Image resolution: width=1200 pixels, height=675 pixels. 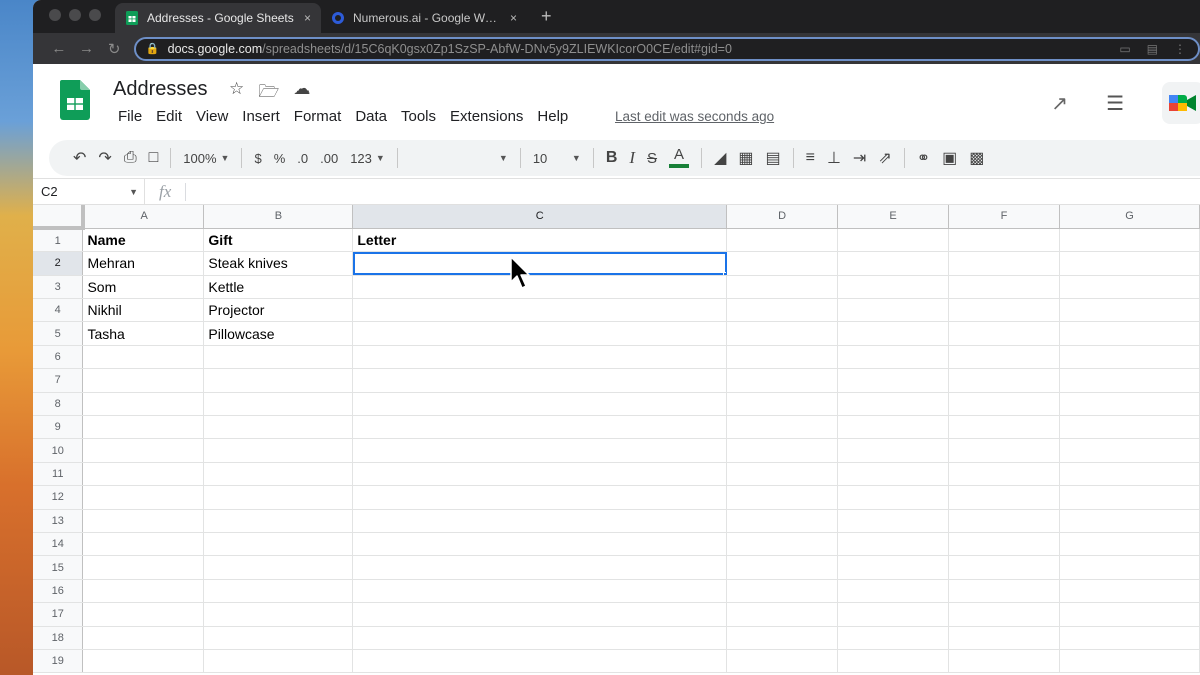 I want to click on menu-dots-icon: ⋮, so click(x=1180, y=49).